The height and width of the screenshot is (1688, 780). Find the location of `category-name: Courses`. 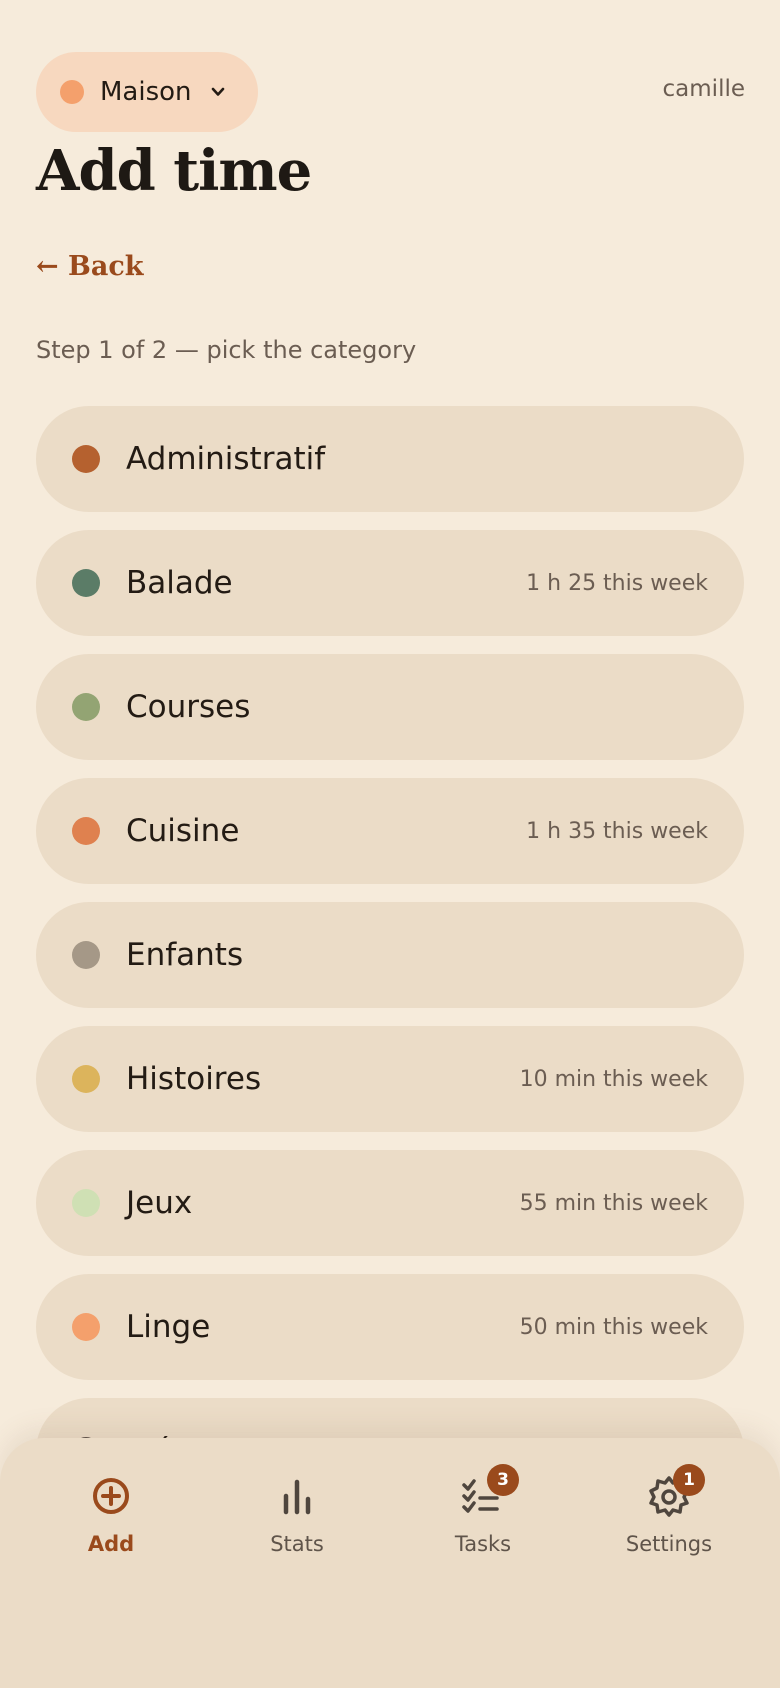

category-name: Courses is located at coordinates (188, 707).